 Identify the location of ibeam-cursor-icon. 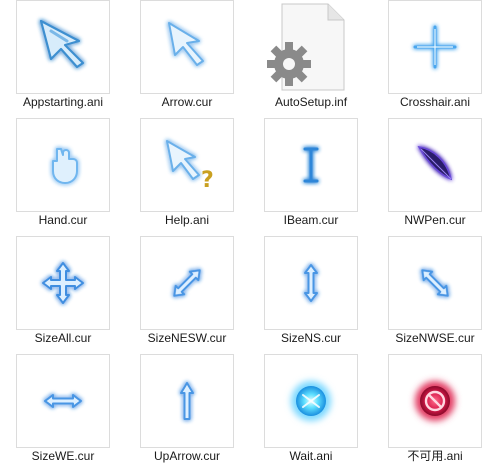
(311, 165).